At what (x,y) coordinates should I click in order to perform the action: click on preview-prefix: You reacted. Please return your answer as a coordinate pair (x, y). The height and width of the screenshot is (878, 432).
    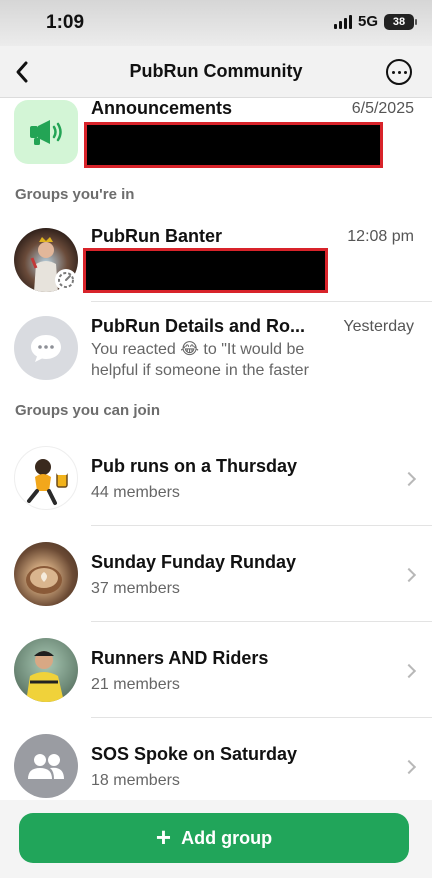
    Looking at the image, I should click on (133, 349).